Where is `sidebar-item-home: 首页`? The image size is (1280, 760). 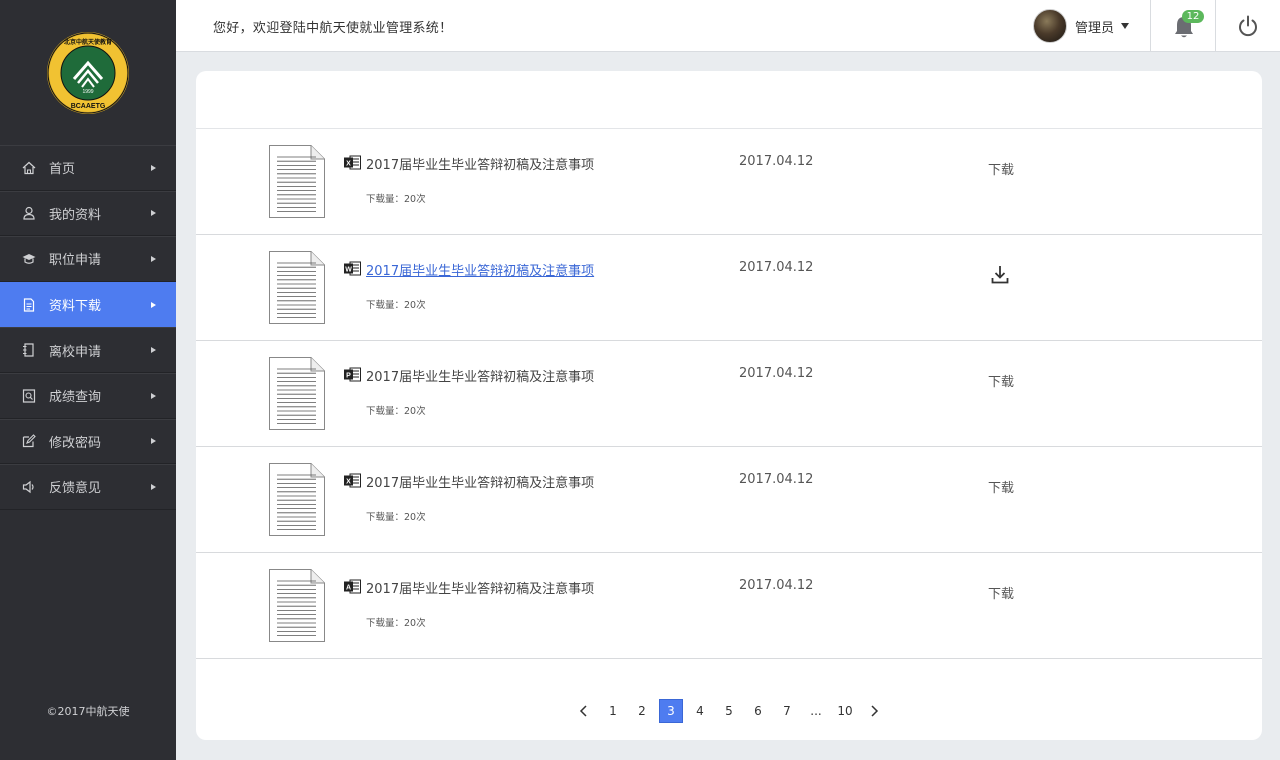
sidebar-item-home: 首页 is located at coordinates (88, 168).